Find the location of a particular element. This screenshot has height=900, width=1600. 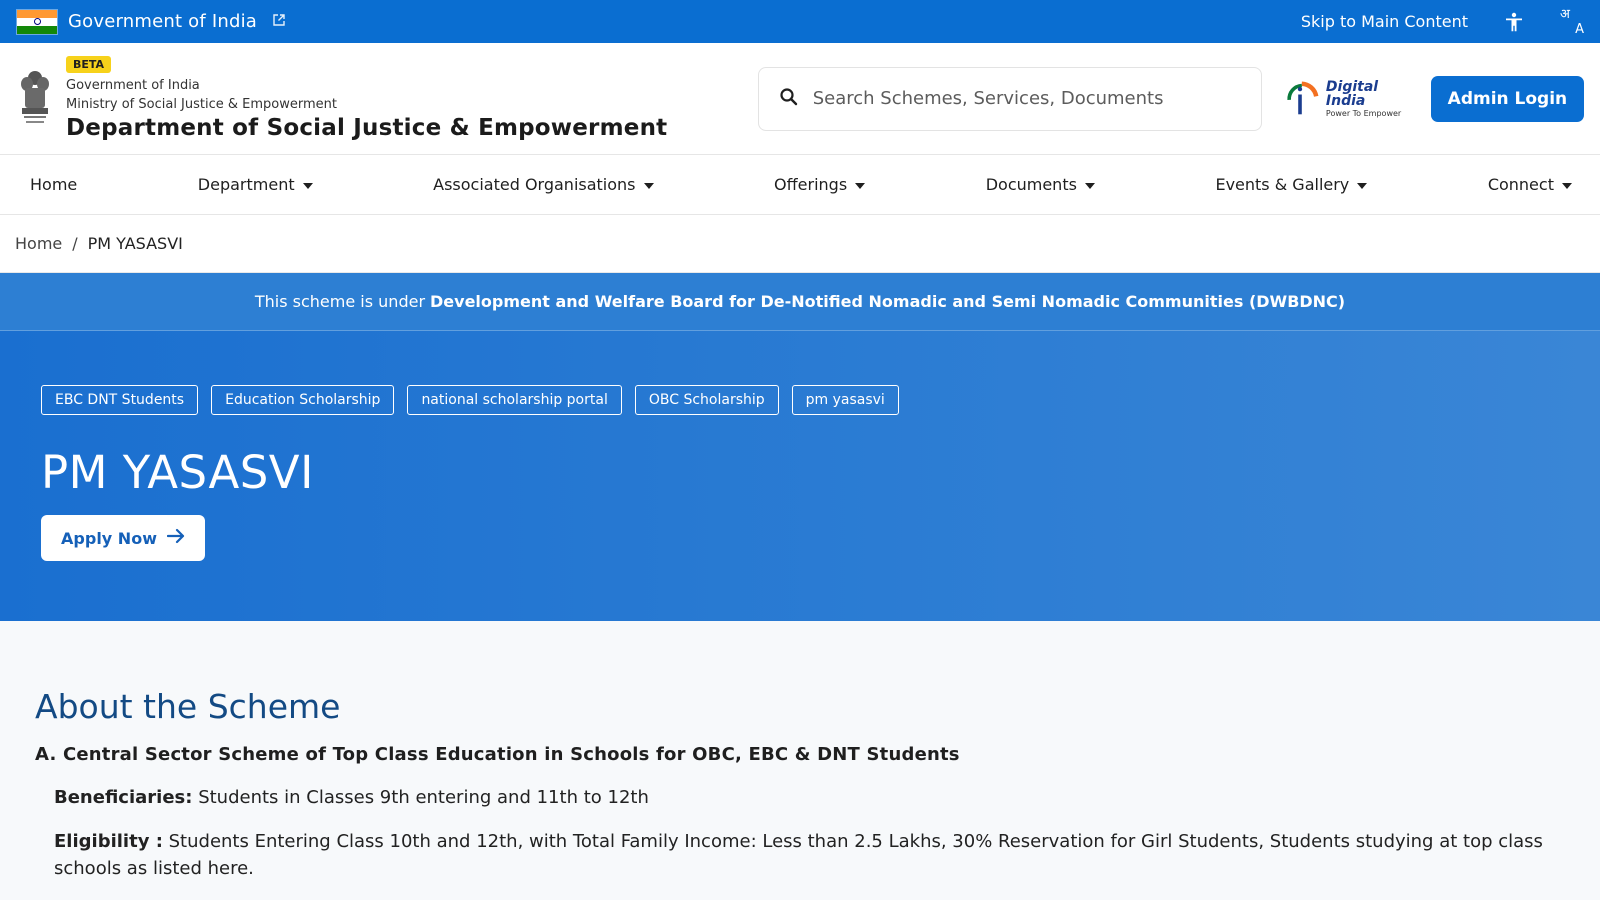

admin-login-button: Admin Login is located at coordinates (1507, 98).